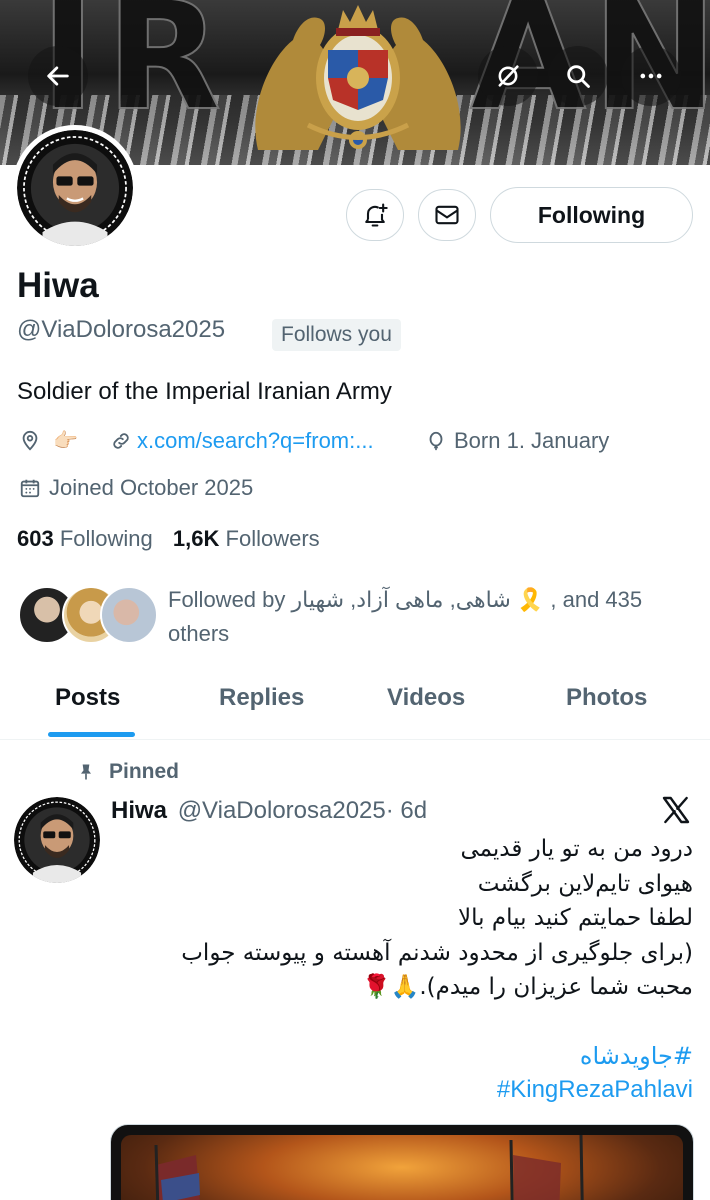  I want to click on back-button, so click(58, 76).